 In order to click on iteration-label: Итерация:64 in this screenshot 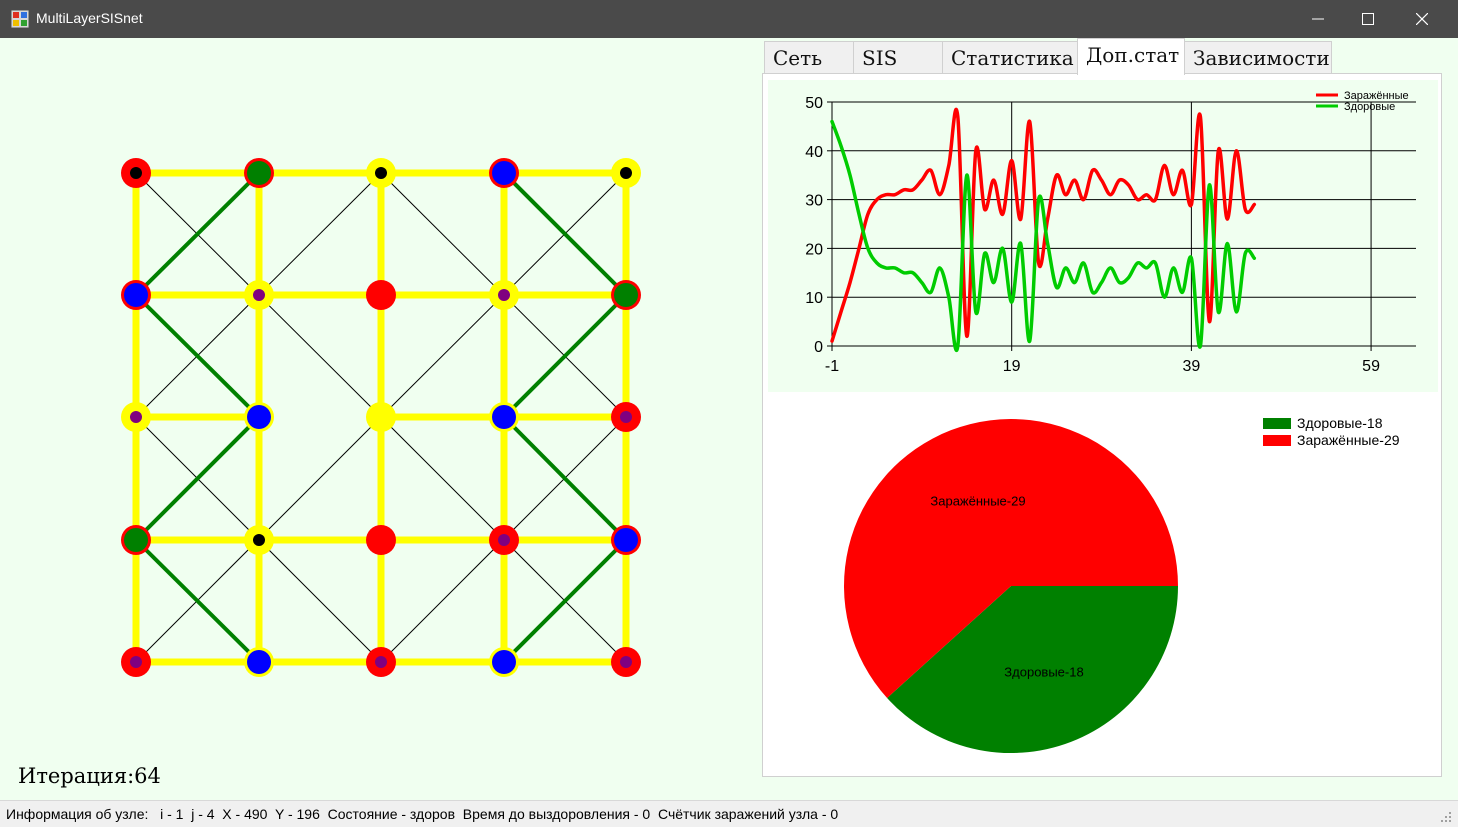, I will do `click(89, 776)`.